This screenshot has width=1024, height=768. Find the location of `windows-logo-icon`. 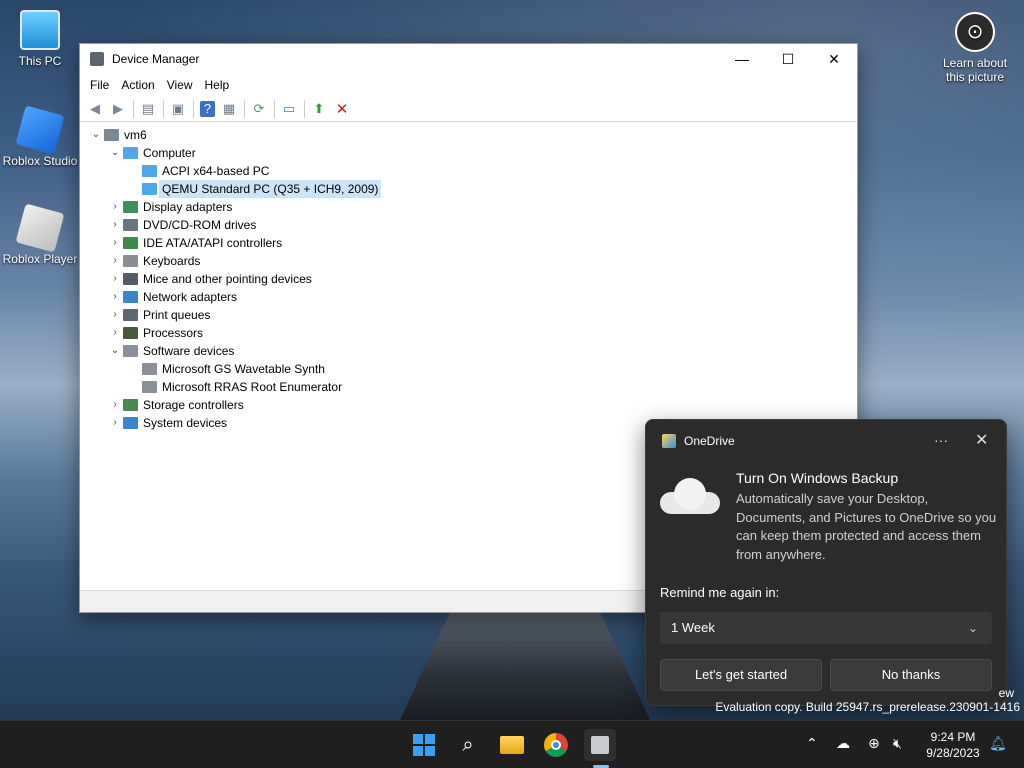

windows-logo-icon is located at coordinates (424, 745).